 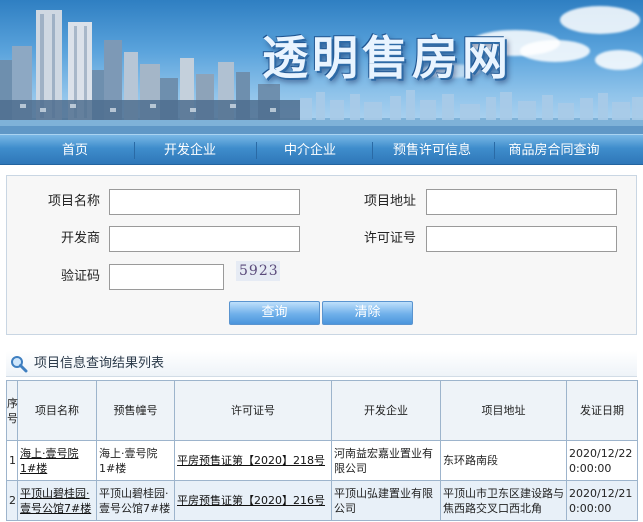 I want to click on project-name-input, so click(x=204, y=202).